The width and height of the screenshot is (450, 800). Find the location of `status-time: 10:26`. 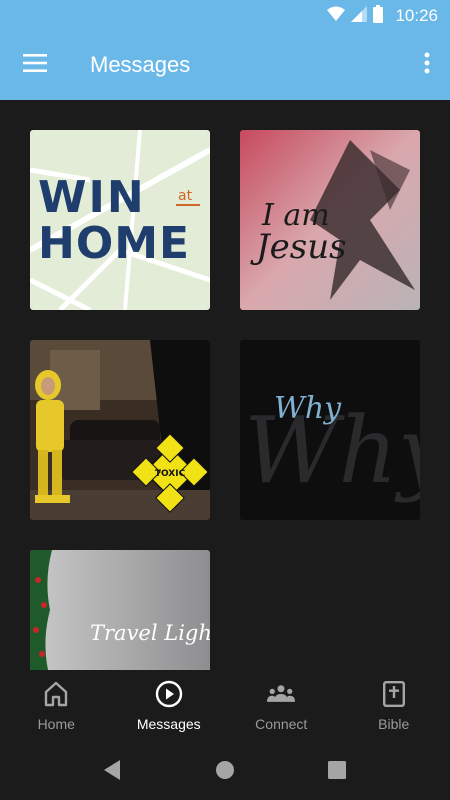

status-time: 10:26 is located at coordinates (416, 15).